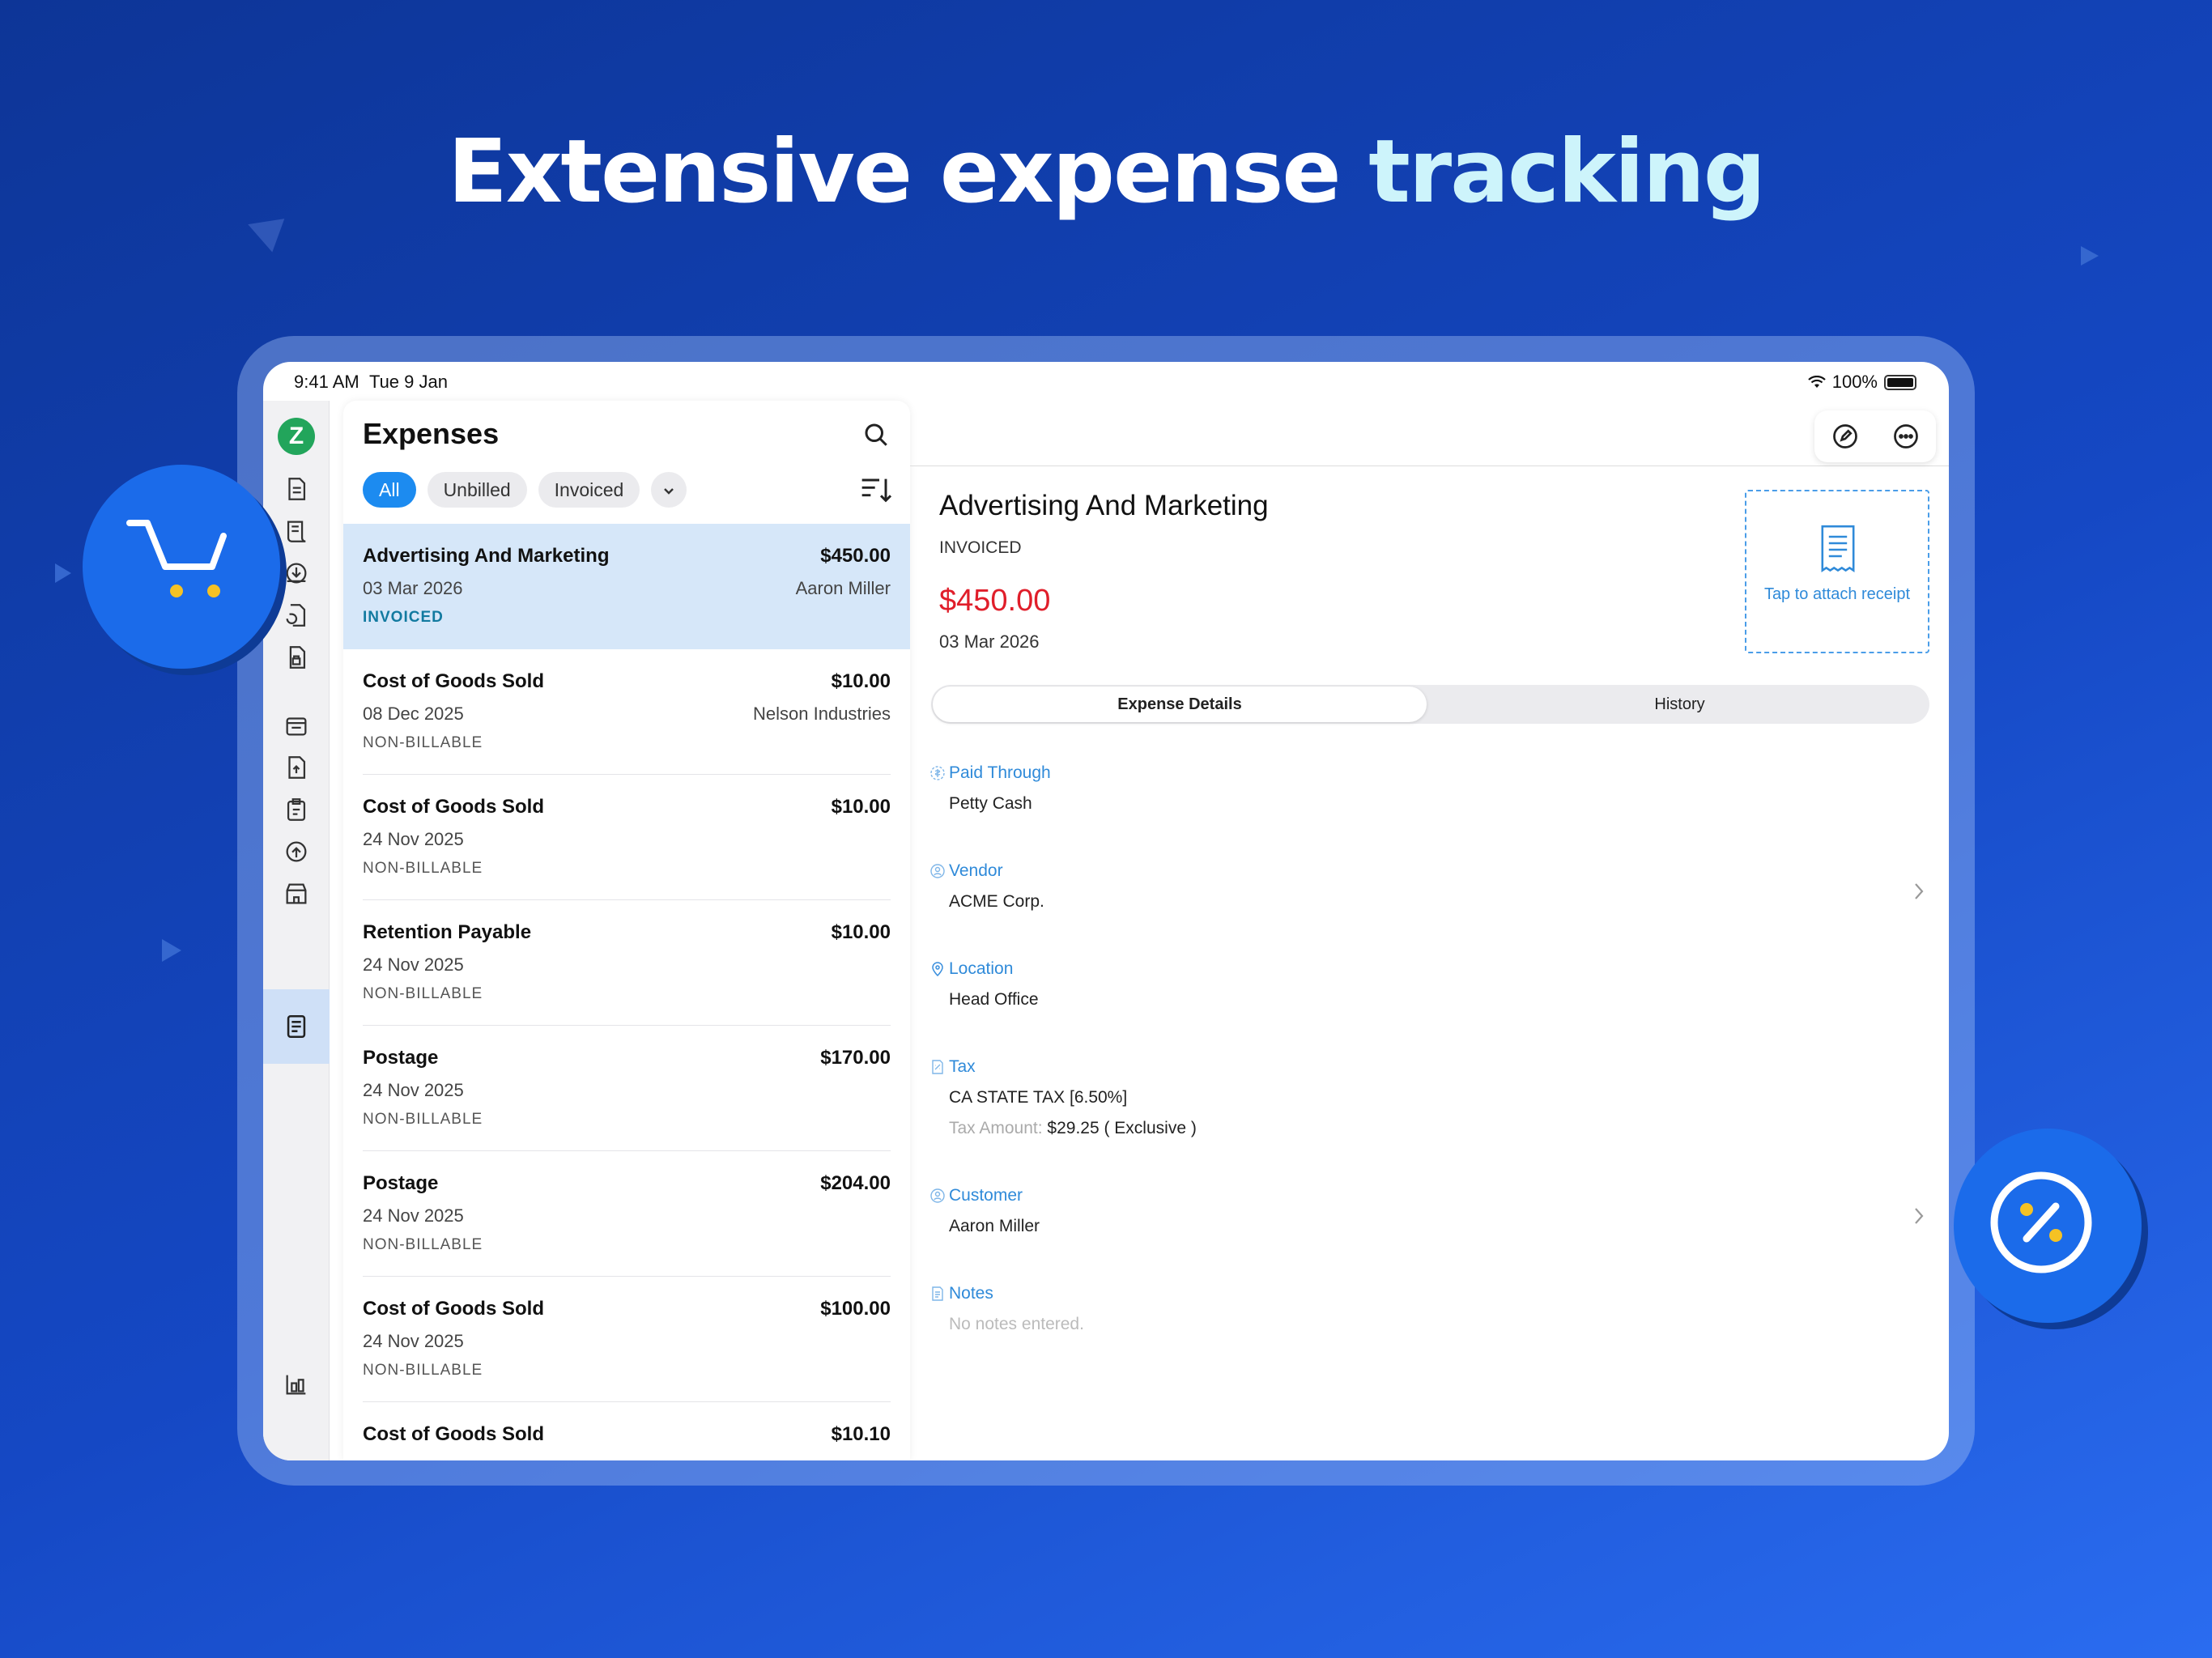 The height and width of the screenshot is (1658, 2212). What do you see at coordinates (404, 617) in the screenshot?
I see `item-status: INVOICED` at bounding box center [404, 617].